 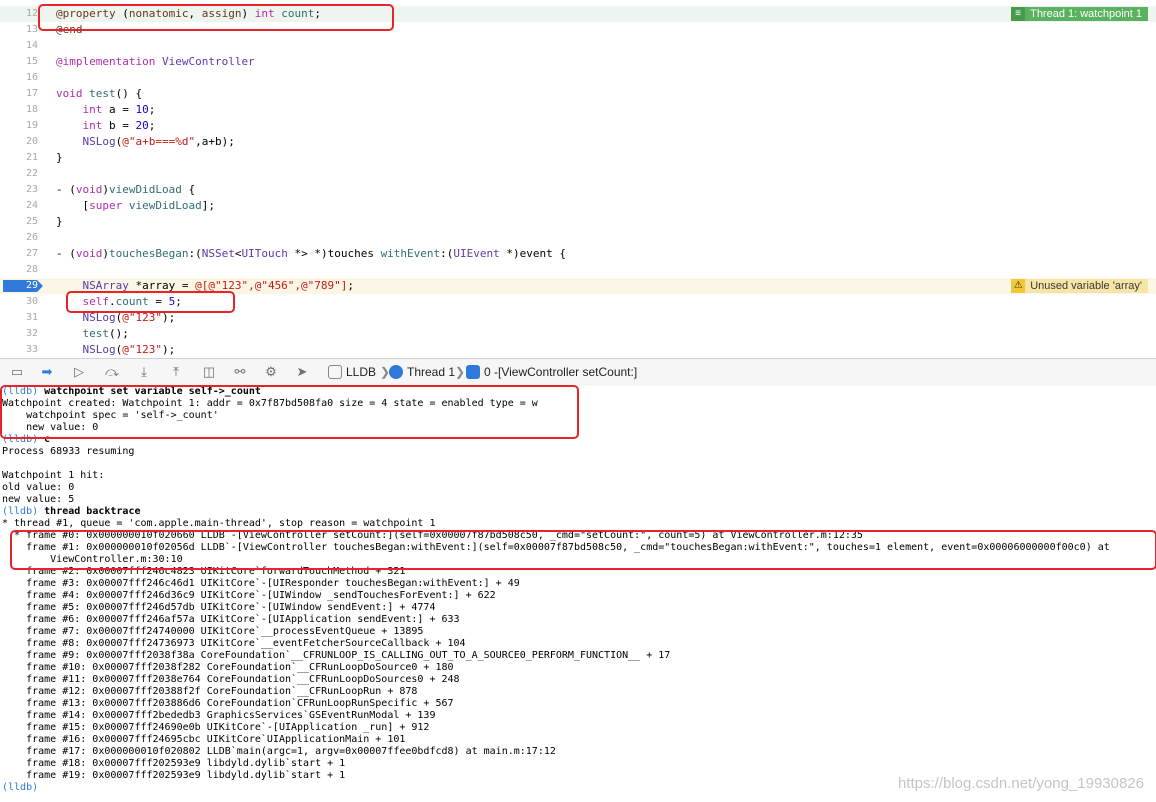 What do you see at coordinates (119, 109) in the screenshot?
I see `code-text: int a = 10;` at bounding box center [119, 109].